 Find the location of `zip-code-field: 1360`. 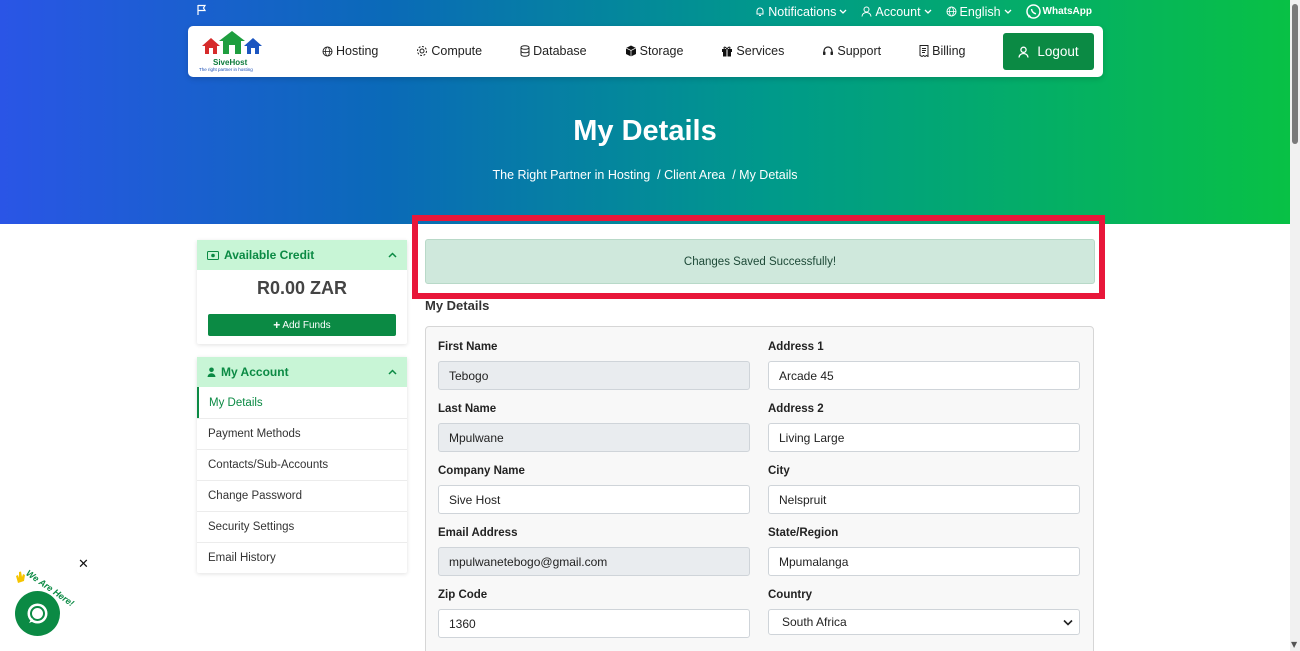

zip-code-field: 1360 is located at coordinates (594, 623).